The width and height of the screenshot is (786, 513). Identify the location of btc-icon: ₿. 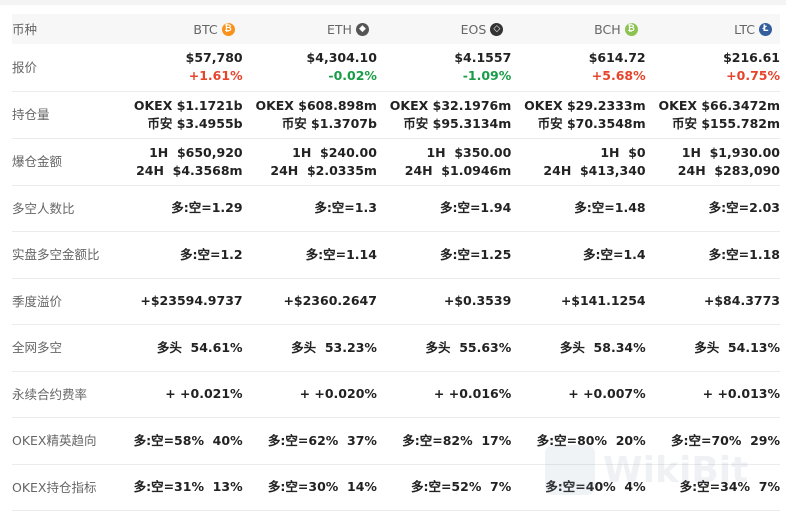
(228, 29).